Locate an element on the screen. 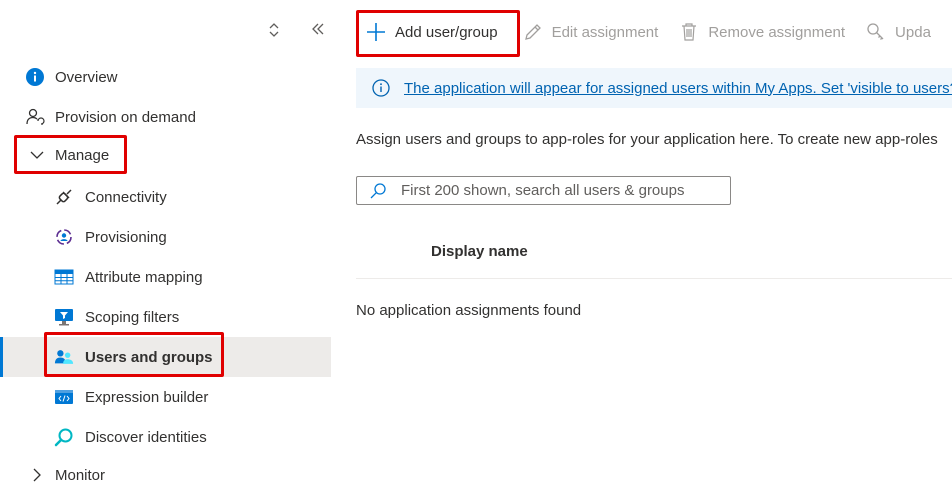 This screenshot has height=496, width=952. sidebar-item-label: Expression builder is located at coordinates (147, 397).